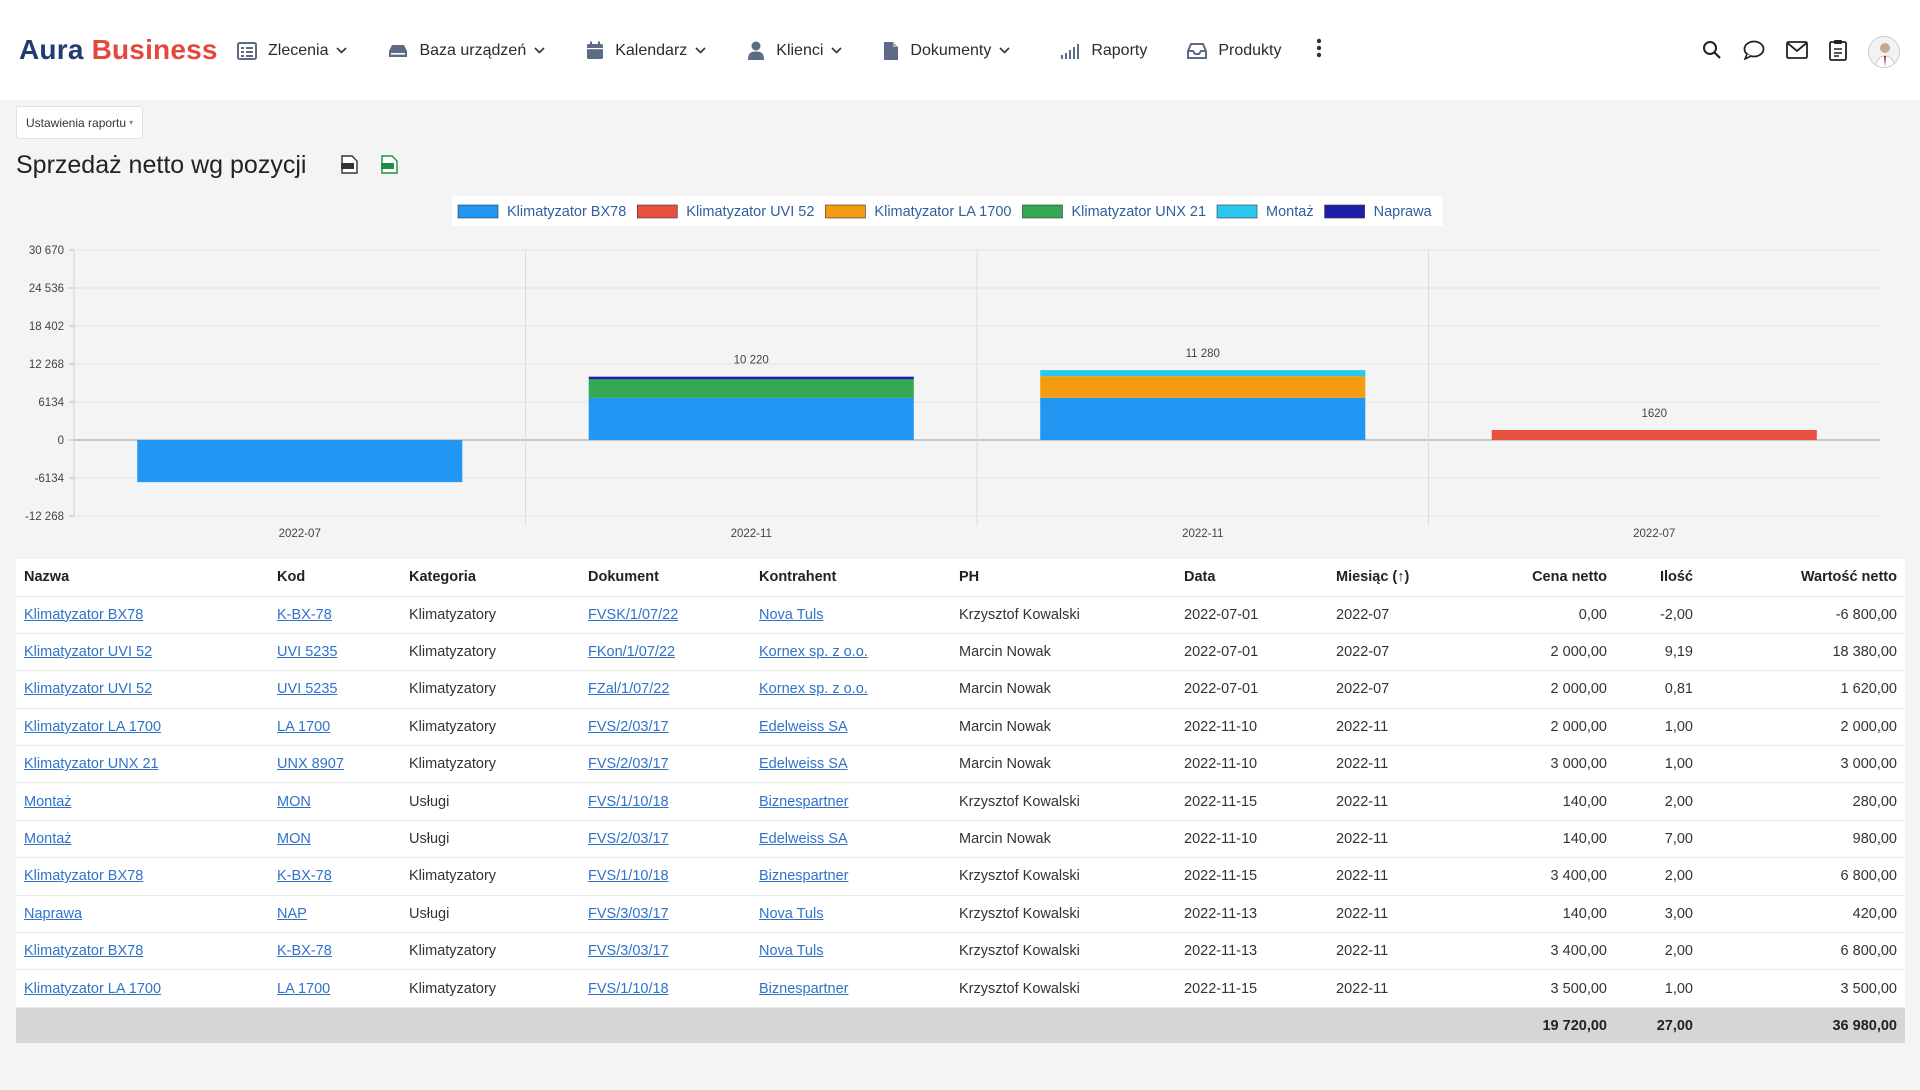 This screenshot has width=1920, height=1090. Describe the element at coordinates (1398, 578) in the screenshot. I see `col-miesiac: Miesiąc (↑)` at that location.